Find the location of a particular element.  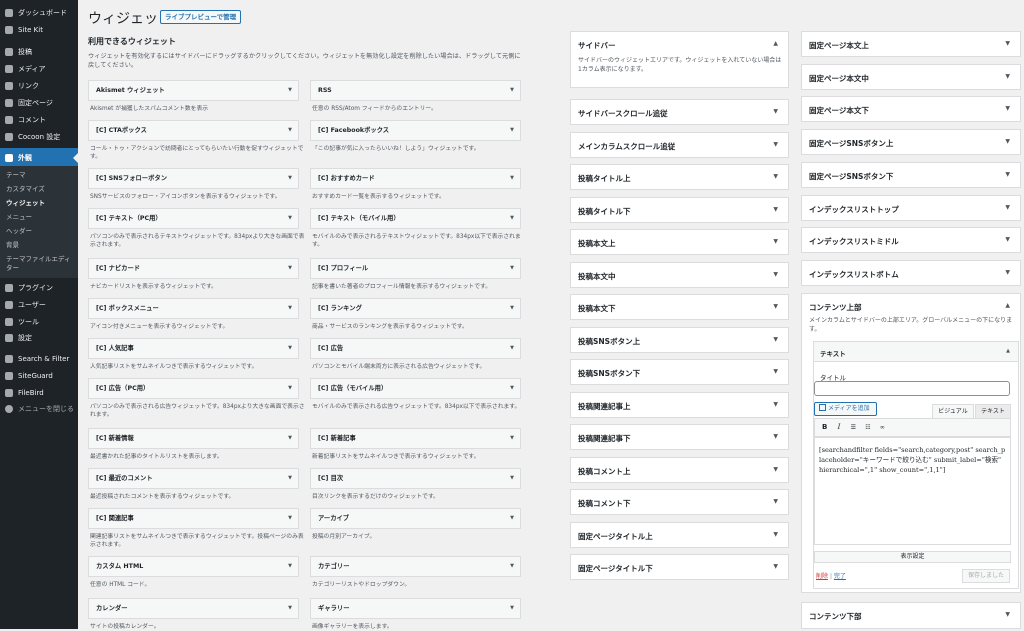

available-widget: [C] テキスト（PC用） ▼ is located at coordinates (193, 218).